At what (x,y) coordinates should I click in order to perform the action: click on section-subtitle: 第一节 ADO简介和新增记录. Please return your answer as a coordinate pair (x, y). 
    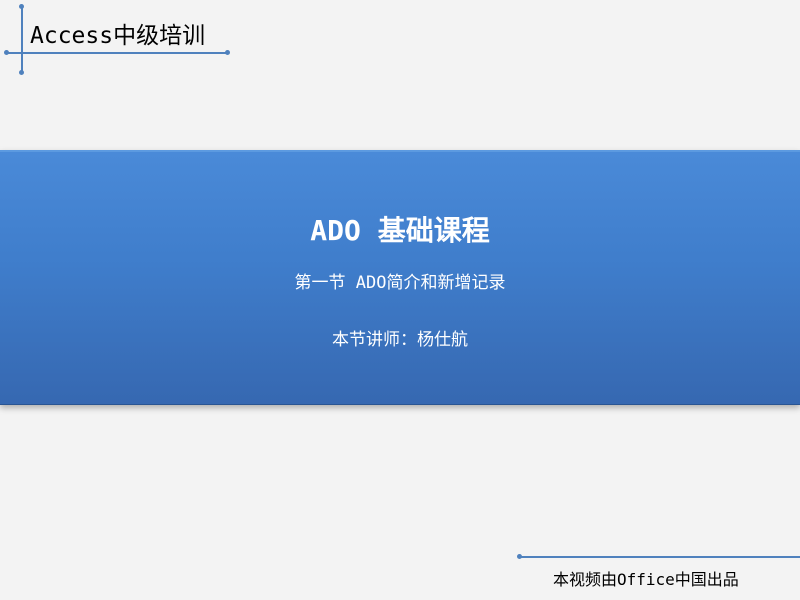
    Looking at the image, I should click on (400, 283).